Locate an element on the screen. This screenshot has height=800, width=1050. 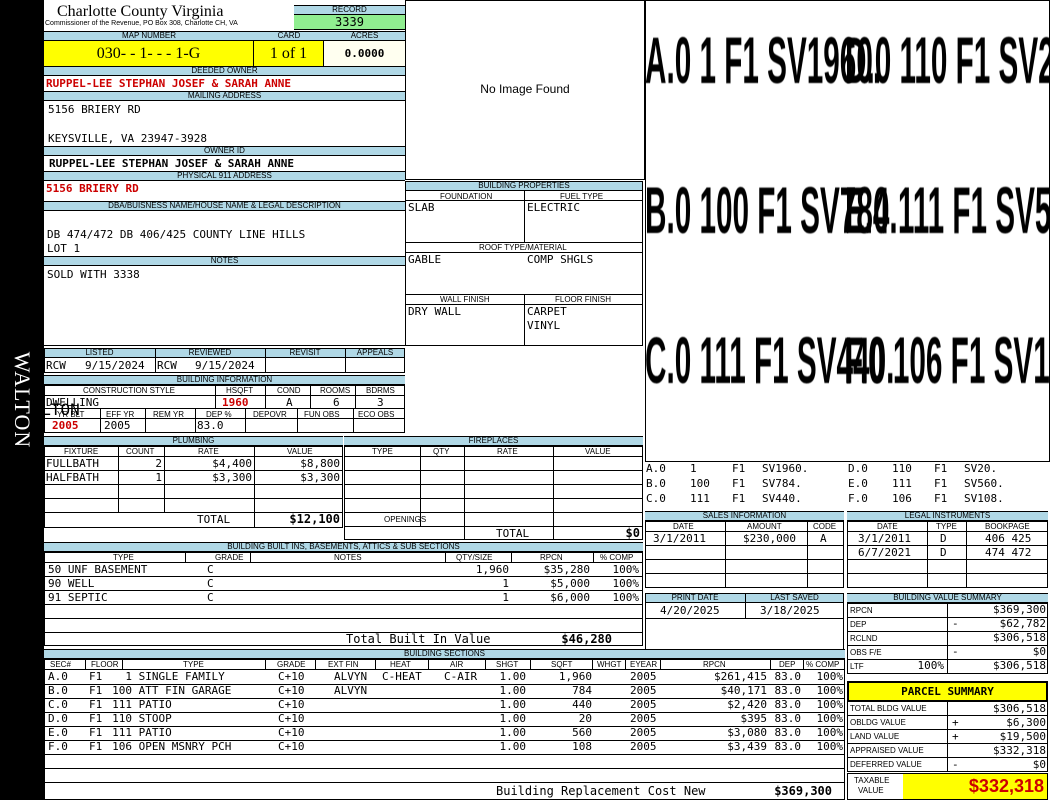
plumbing-frame is located at coordinates (193, 487).